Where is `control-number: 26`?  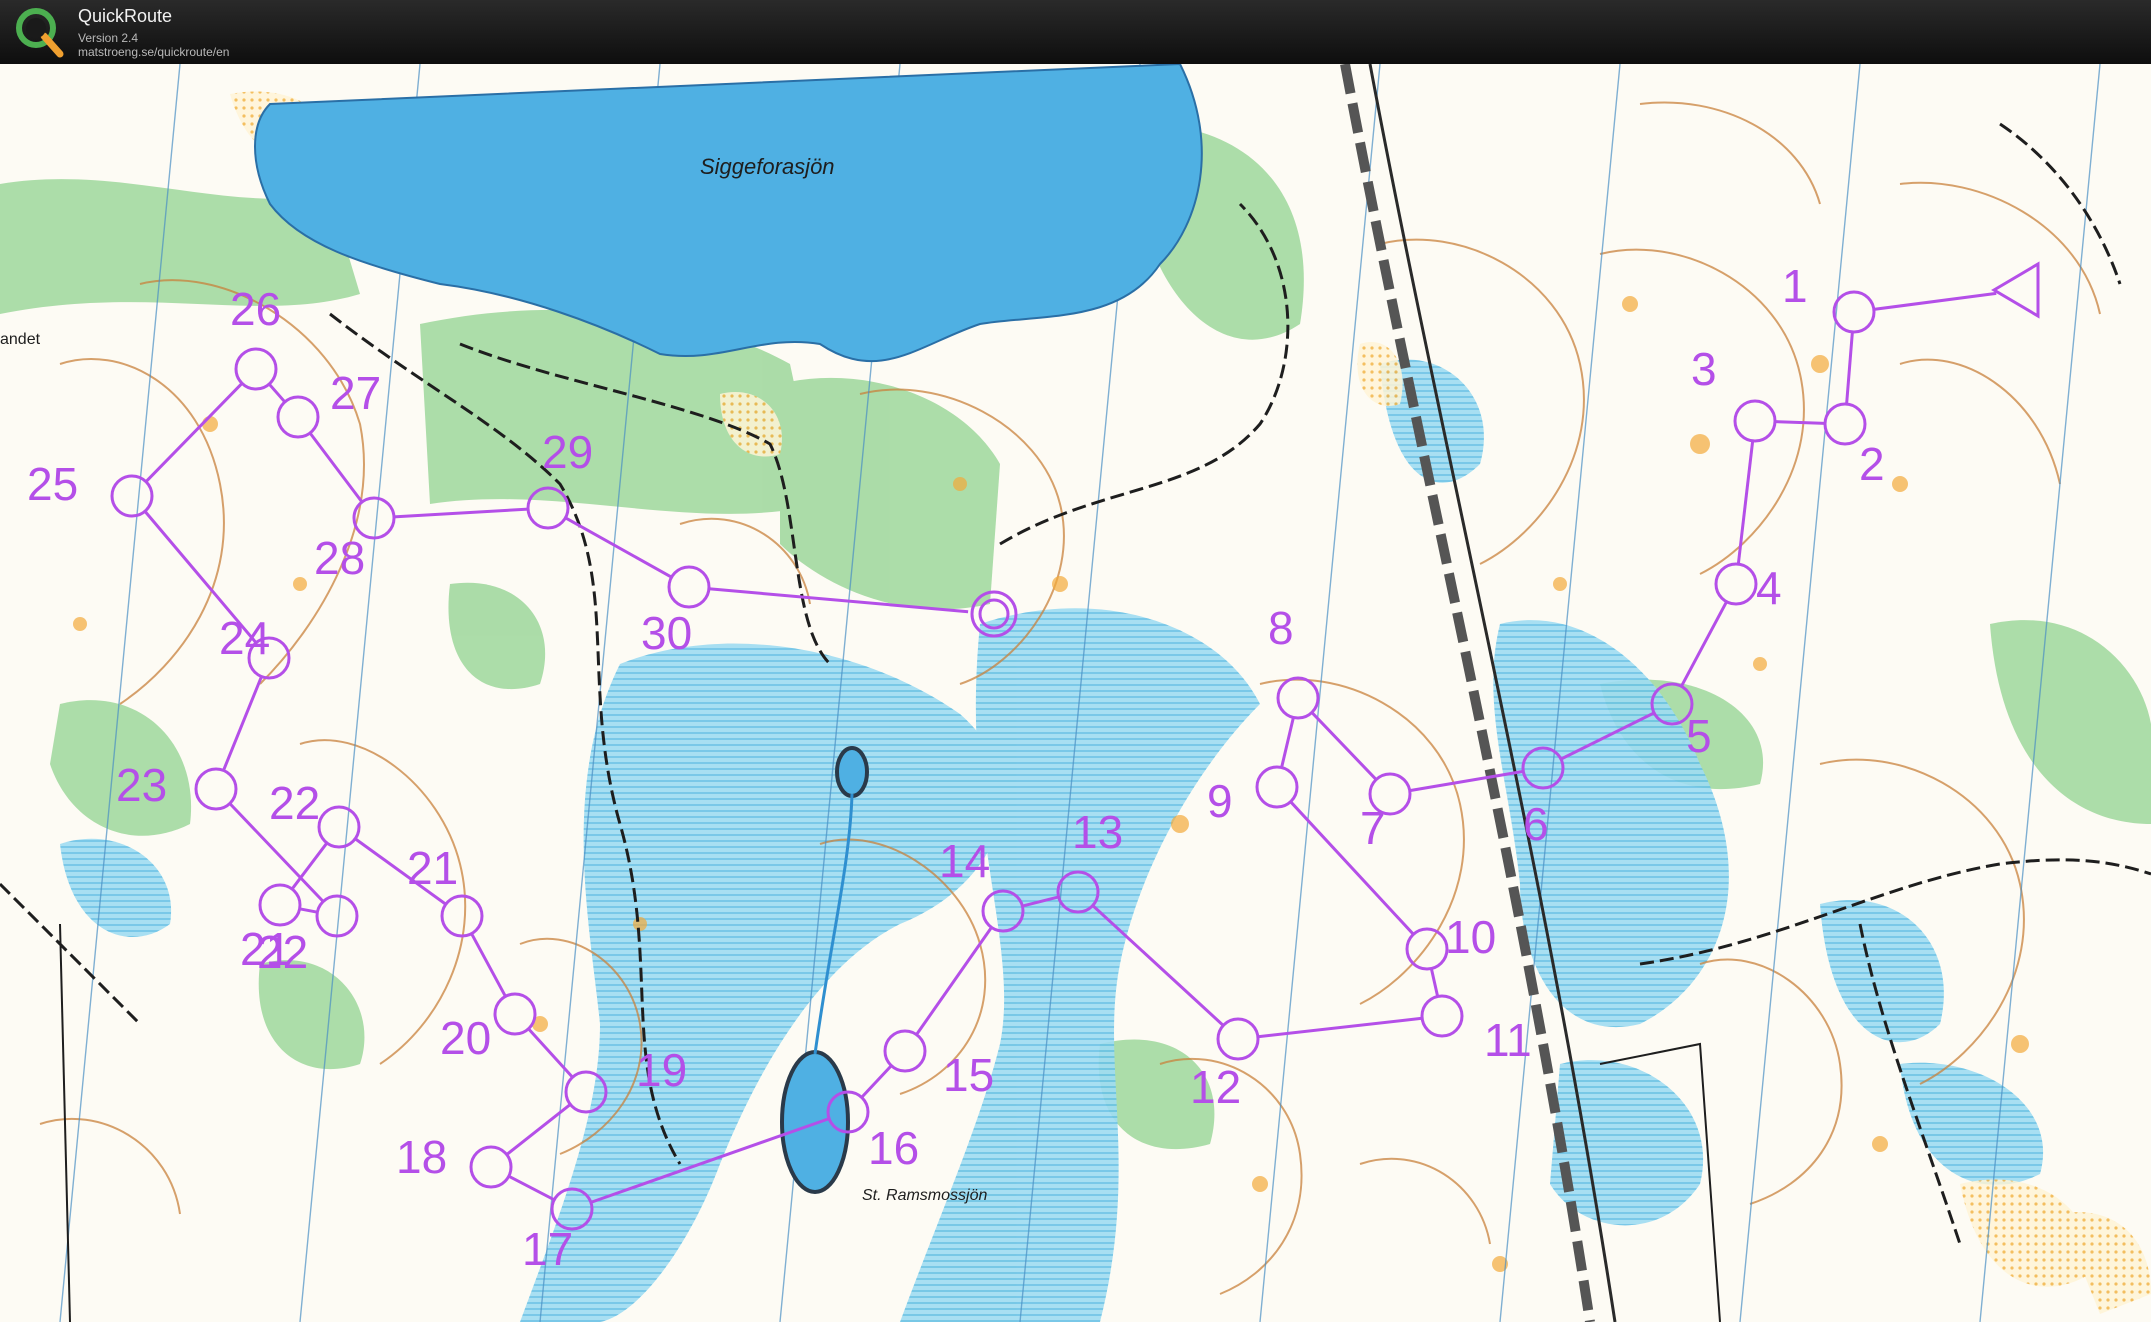
control-number: 26 is located at coordinates (255, 309).